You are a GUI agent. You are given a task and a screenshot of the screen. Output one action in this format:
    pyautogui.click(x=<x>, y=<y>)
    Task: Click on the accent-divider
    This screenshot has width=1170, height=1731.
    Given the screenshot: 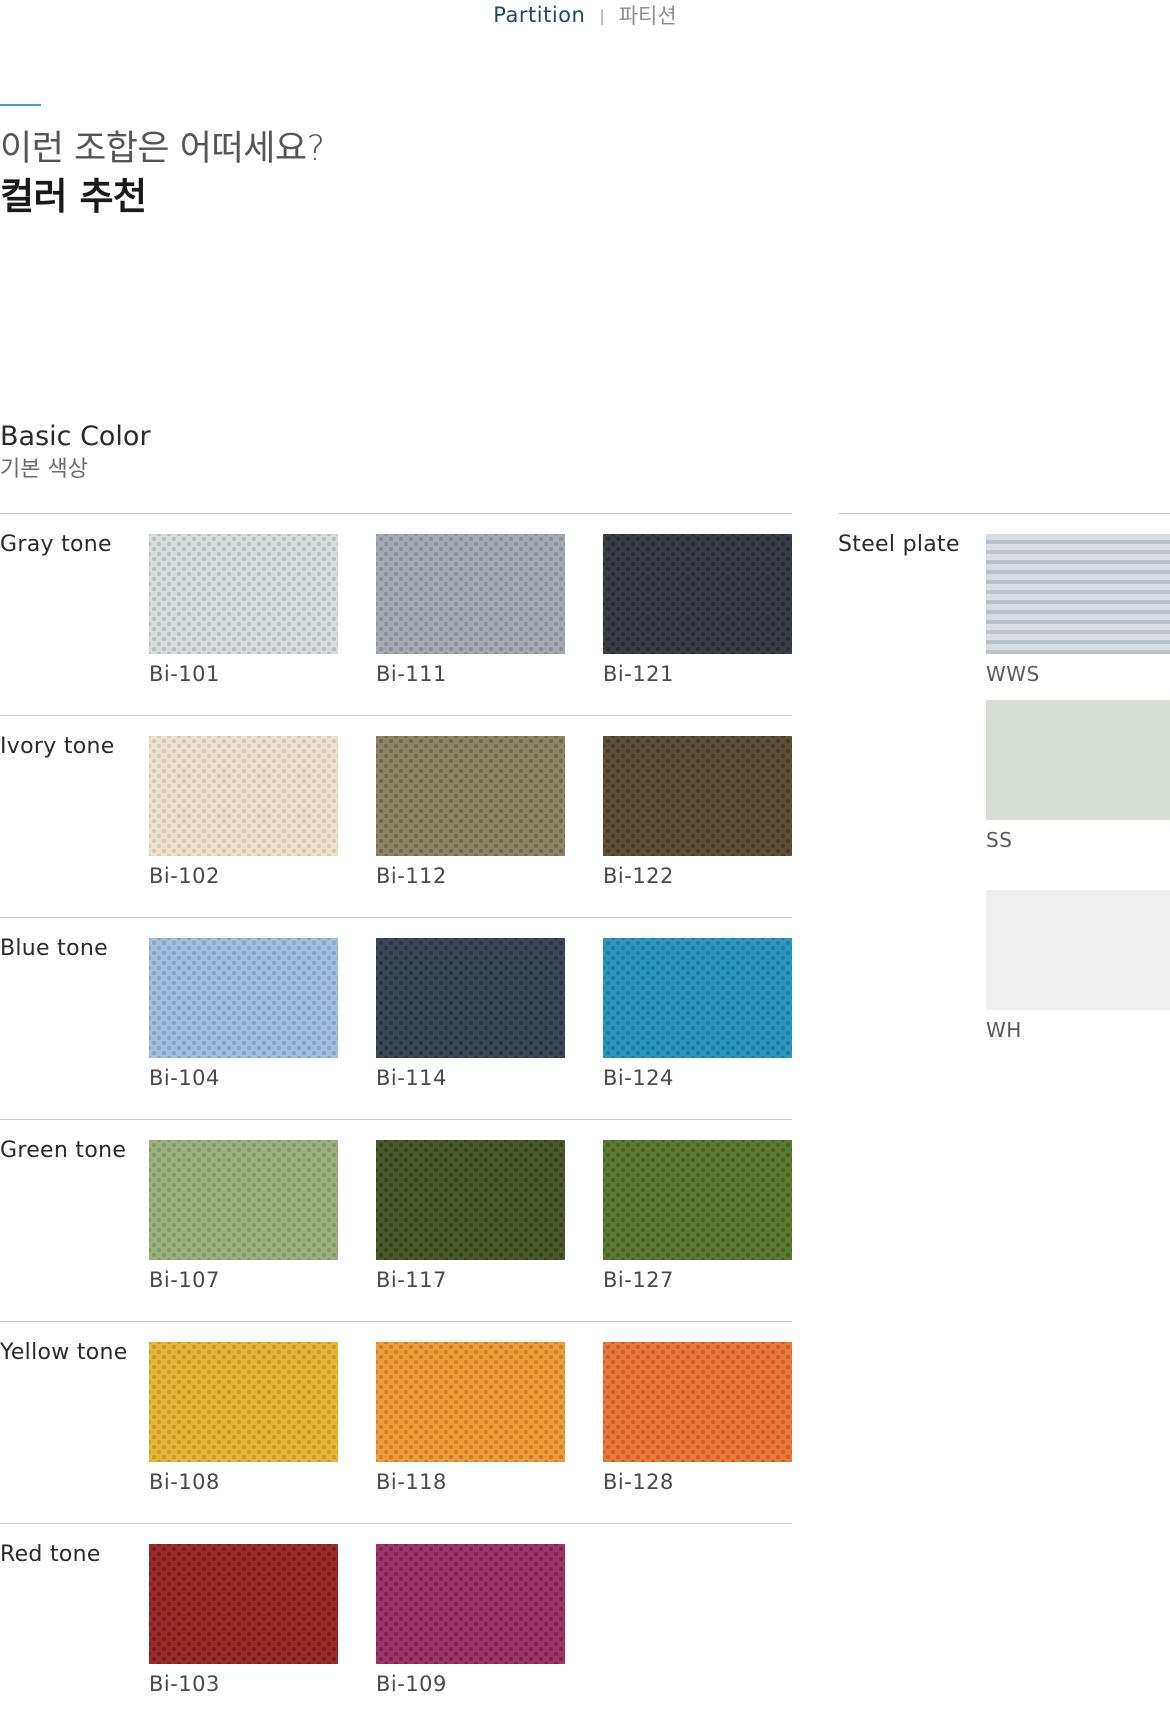 What is the action you would take?
    pyautogui.click(x=20, y=105)
    